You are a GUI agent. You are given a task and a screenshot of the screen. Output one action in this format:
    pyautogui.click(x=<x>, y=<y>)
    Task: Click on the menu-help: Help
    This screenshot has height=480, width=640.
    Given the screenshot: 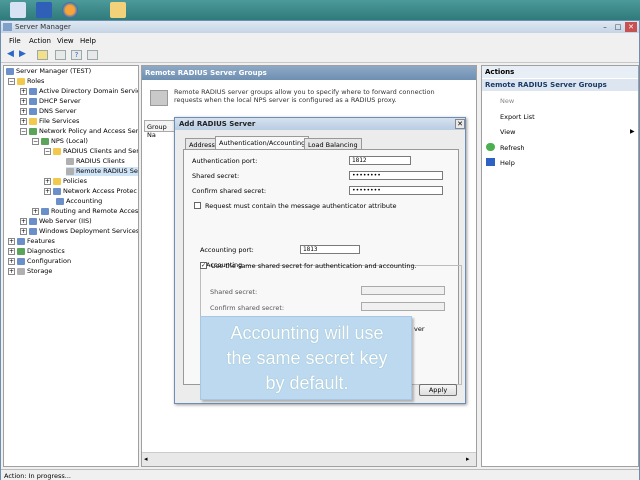 What is the action you would take?
    pyautogui.click(x=88, y=41)
    